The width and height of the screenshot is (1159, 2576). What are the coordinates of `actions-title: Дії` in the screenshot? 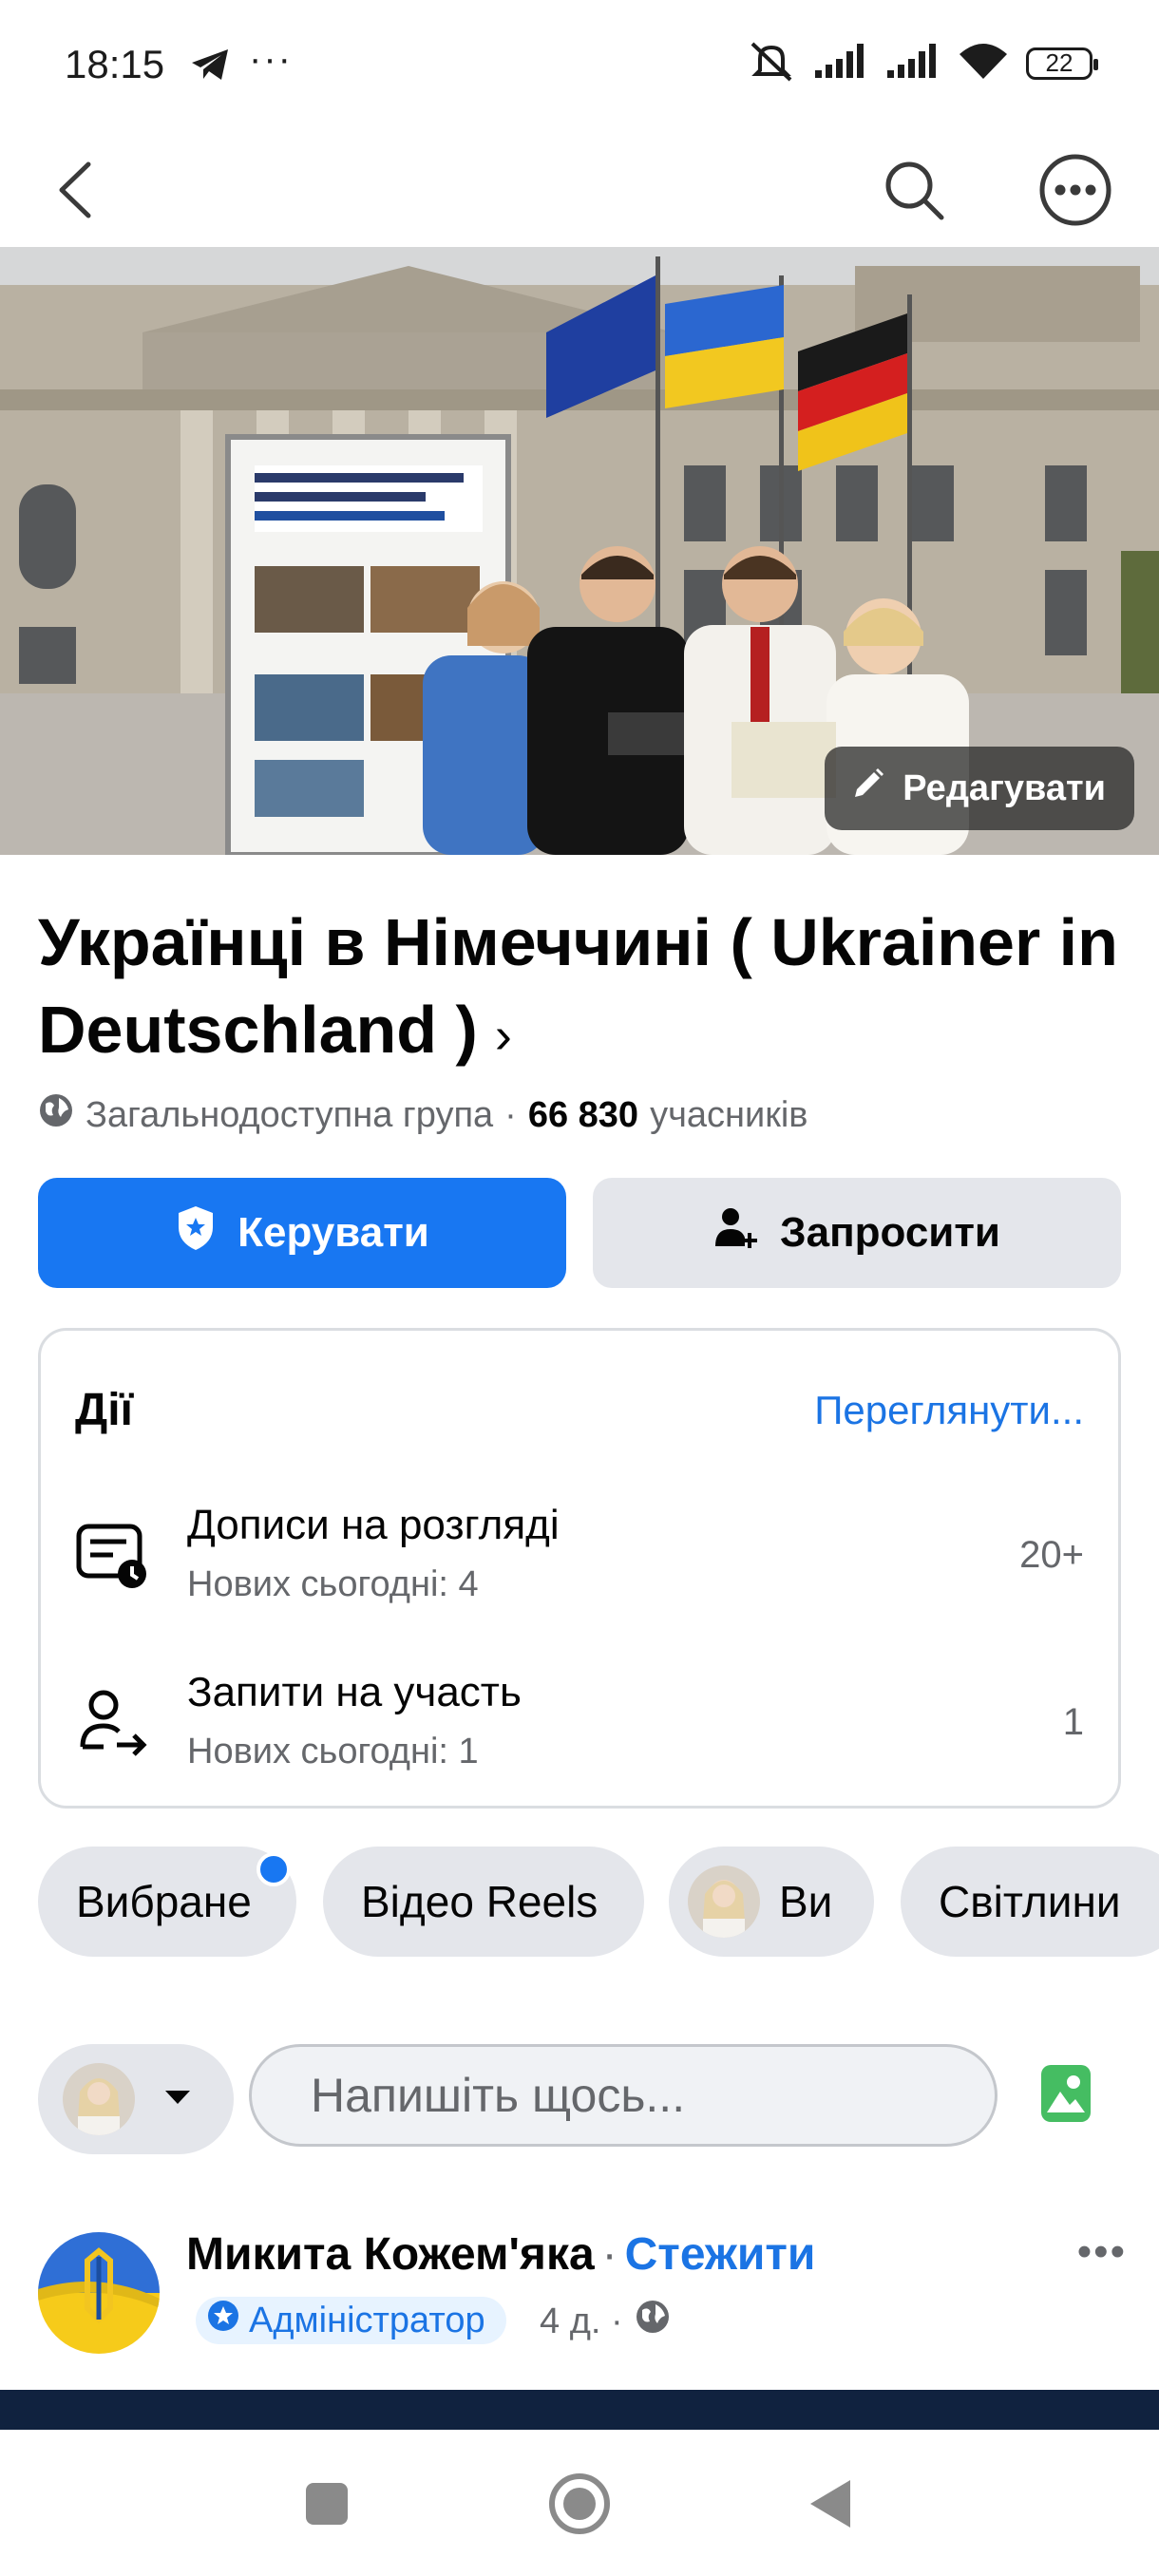 It's located at (104, 1410).